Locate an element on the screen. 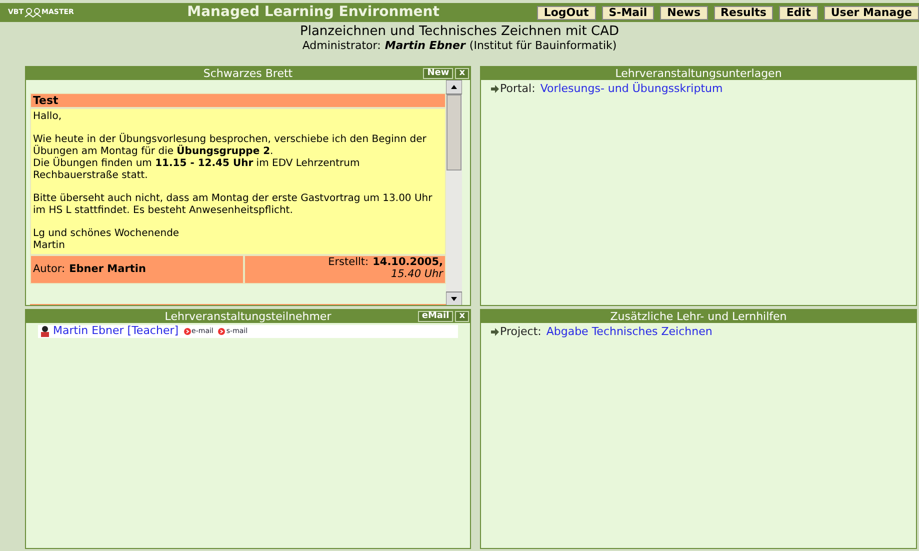 The width and height of the screenshot is (919, 551). member-link: Martin Ebner [Teacher] is located at coordinates (116, 331).